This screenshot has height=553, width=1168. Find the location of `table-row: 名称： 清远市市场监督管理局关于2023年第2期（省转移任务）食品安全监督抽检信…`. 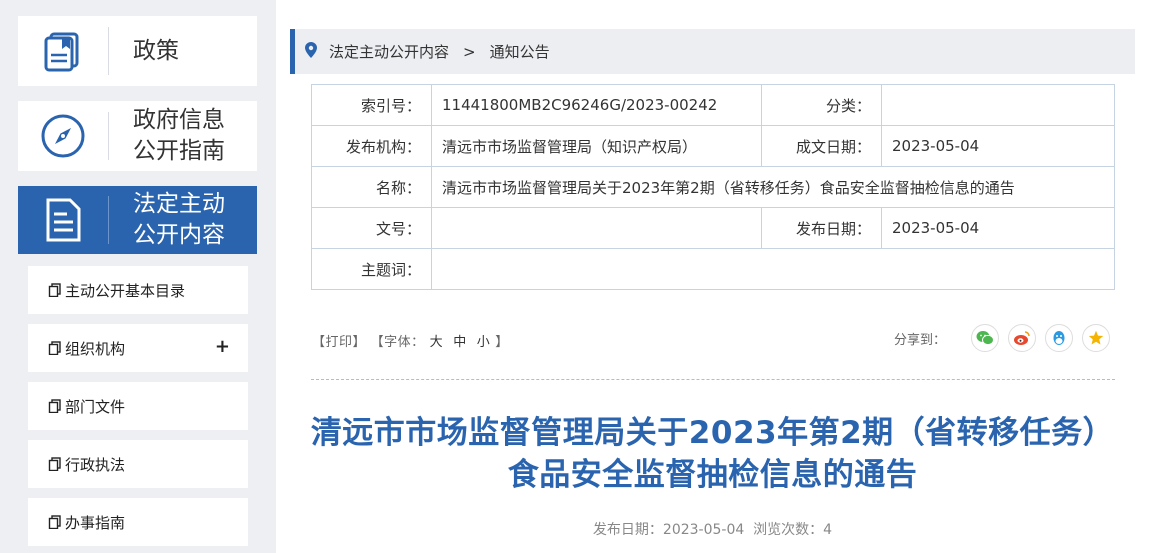

table-row: 名称： 清远市市场监督管理局关于2023年第2期（省转移任务）食品安全监督抽检信… is located at coordinates (713, 187).